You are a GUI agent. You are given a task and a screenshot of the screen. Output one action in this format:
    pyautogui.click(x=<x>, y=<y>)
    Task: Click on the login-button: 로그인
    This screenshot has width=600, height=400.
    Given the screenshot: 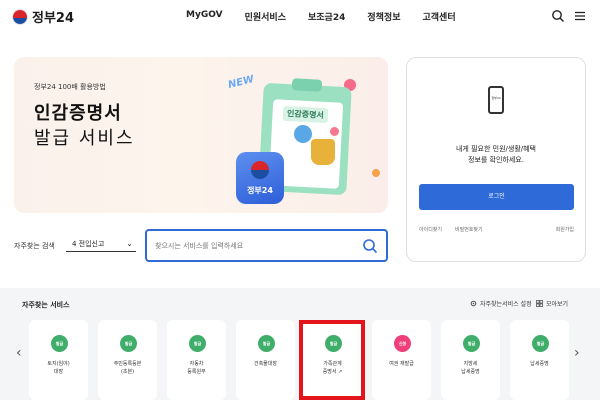 What is the action you would take?
    pyautogui.click(x=496, y=197)
    